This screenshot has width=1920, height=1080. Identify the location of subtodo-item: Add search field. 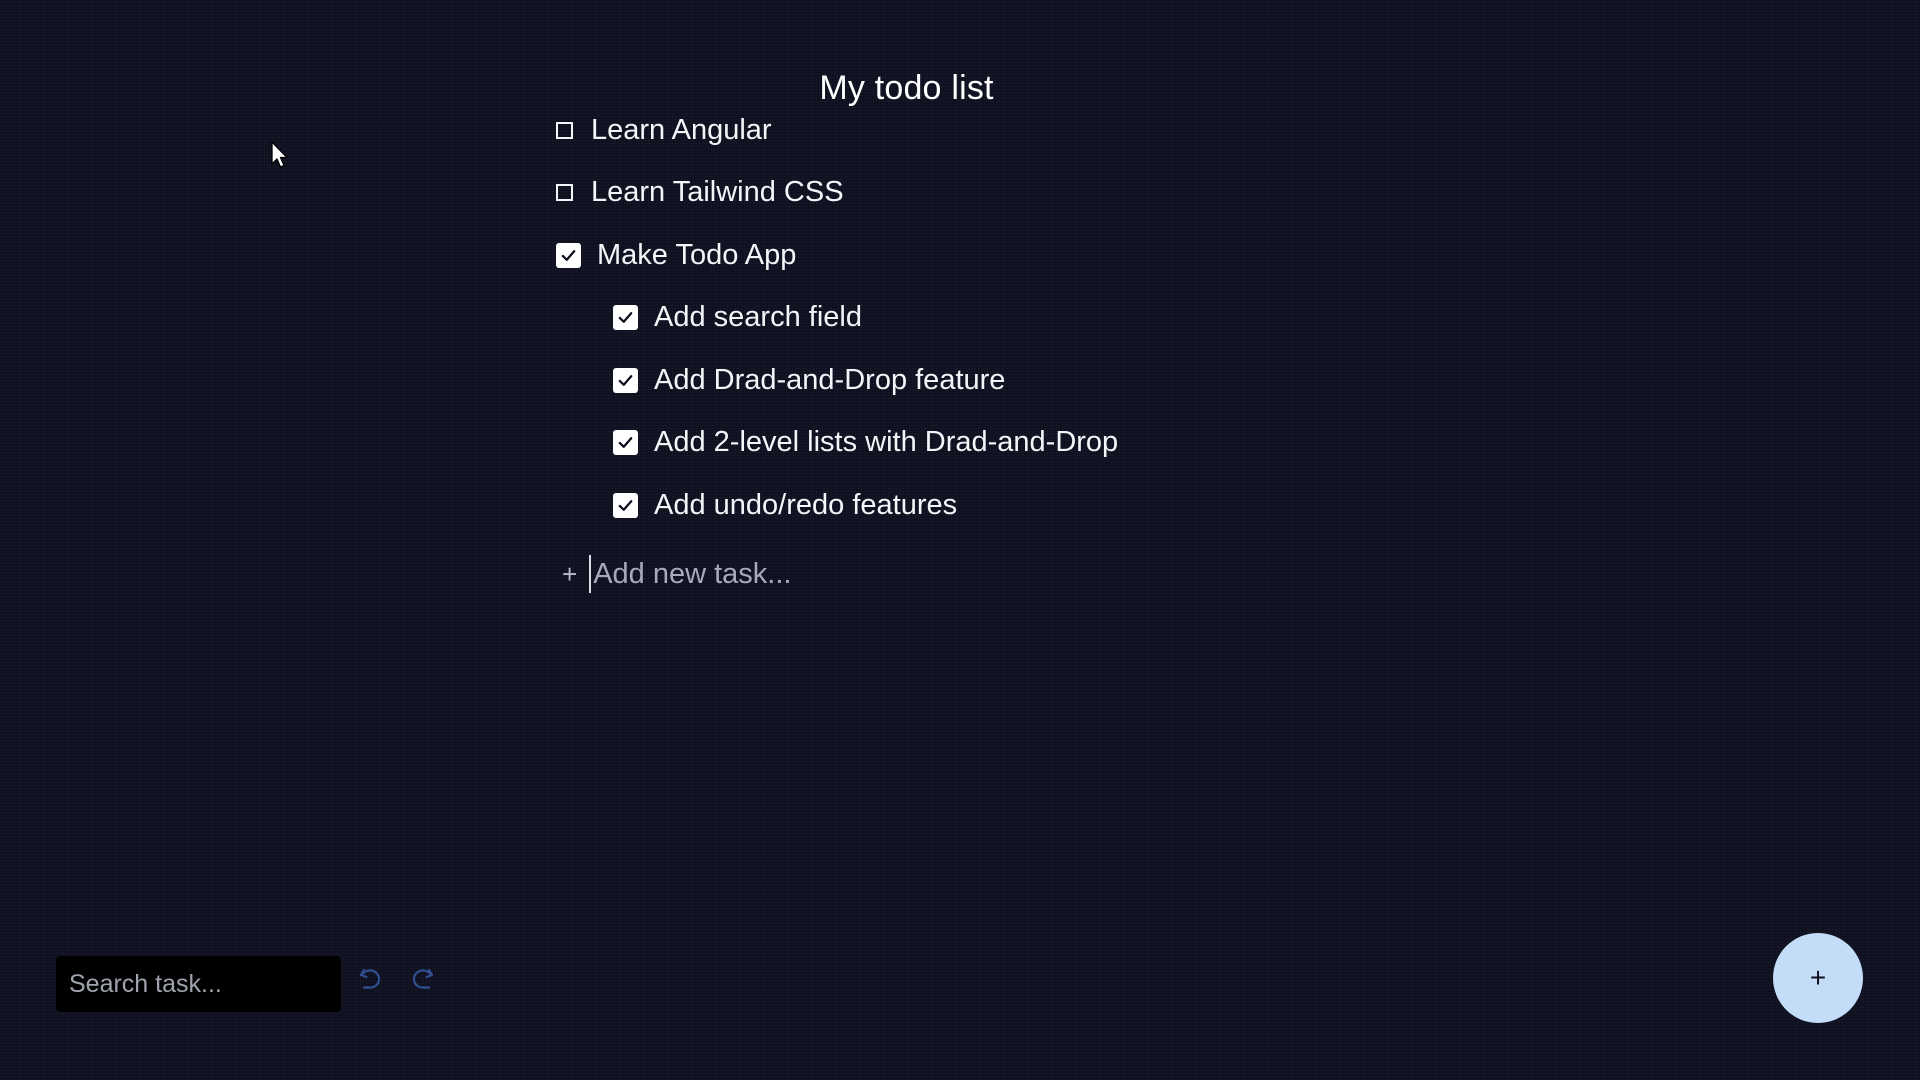
(737, 317).